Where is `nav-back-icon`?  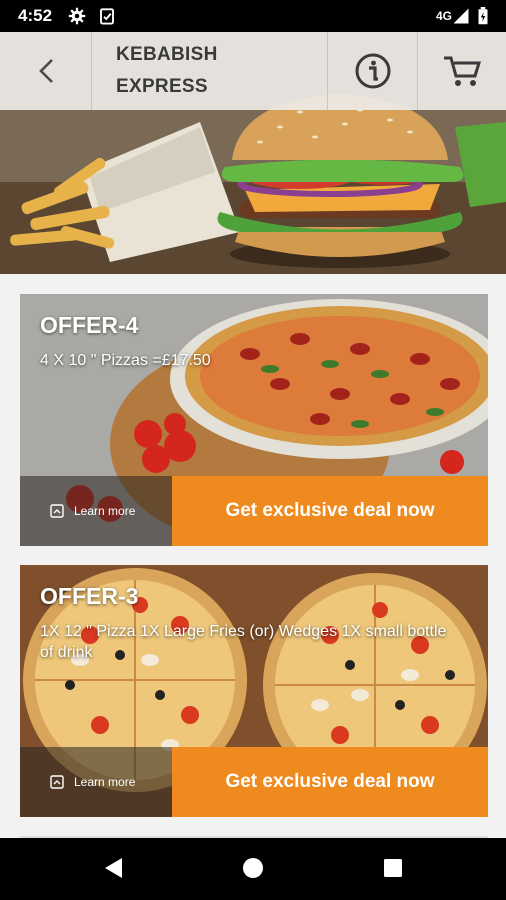 nav-back-icon is located at coordinates (113, 868).